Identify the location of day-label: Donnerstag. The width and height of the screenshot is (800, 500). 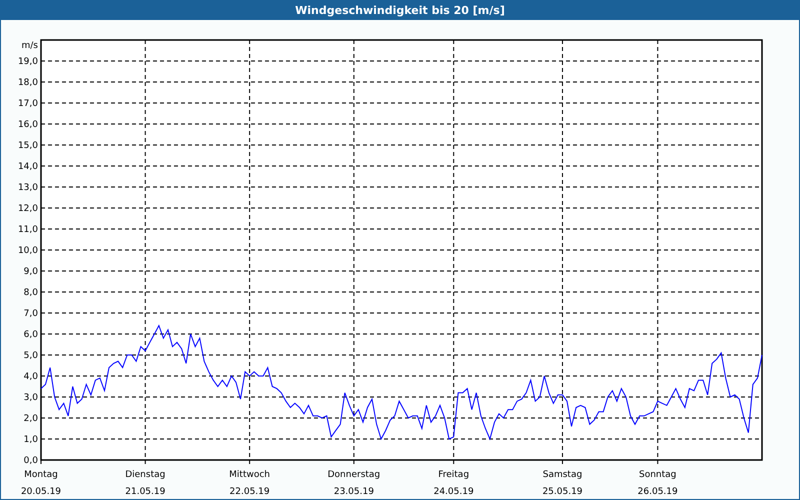
(354, 475).